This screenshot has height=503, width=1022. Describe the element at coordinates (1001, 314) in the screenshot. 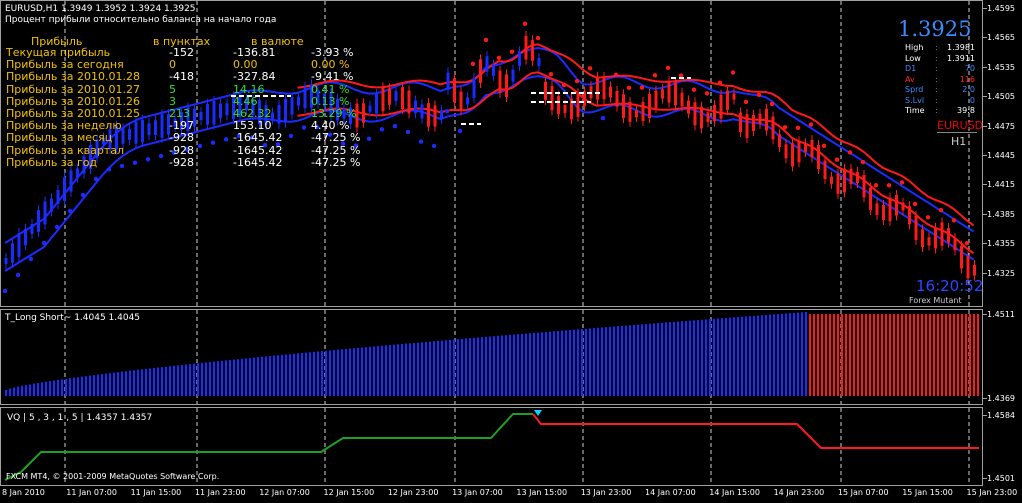

I see `axis-tick-label: 1.4511` at that location.